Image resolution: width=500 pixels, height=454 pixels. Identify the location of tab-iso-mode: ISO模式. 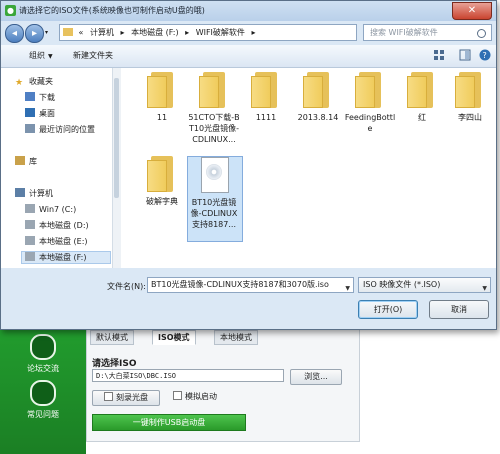
(174, 337).